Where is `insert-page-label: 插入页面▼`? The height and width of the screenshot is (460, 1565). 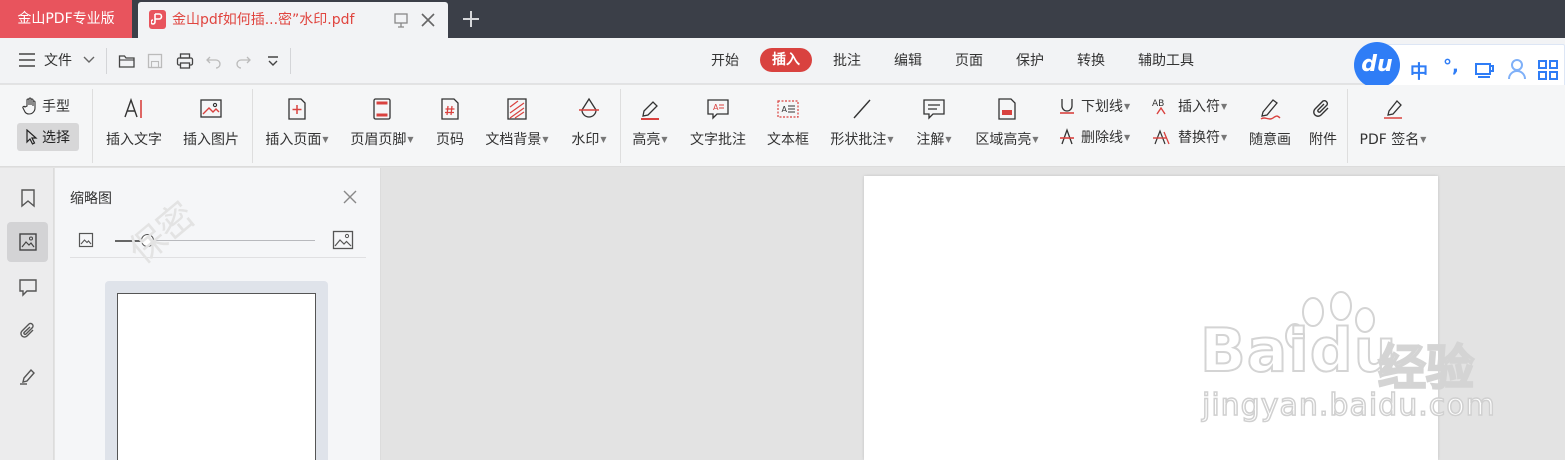
insert-page-label: 插入页面▼ is located at coordinates (297, 140).